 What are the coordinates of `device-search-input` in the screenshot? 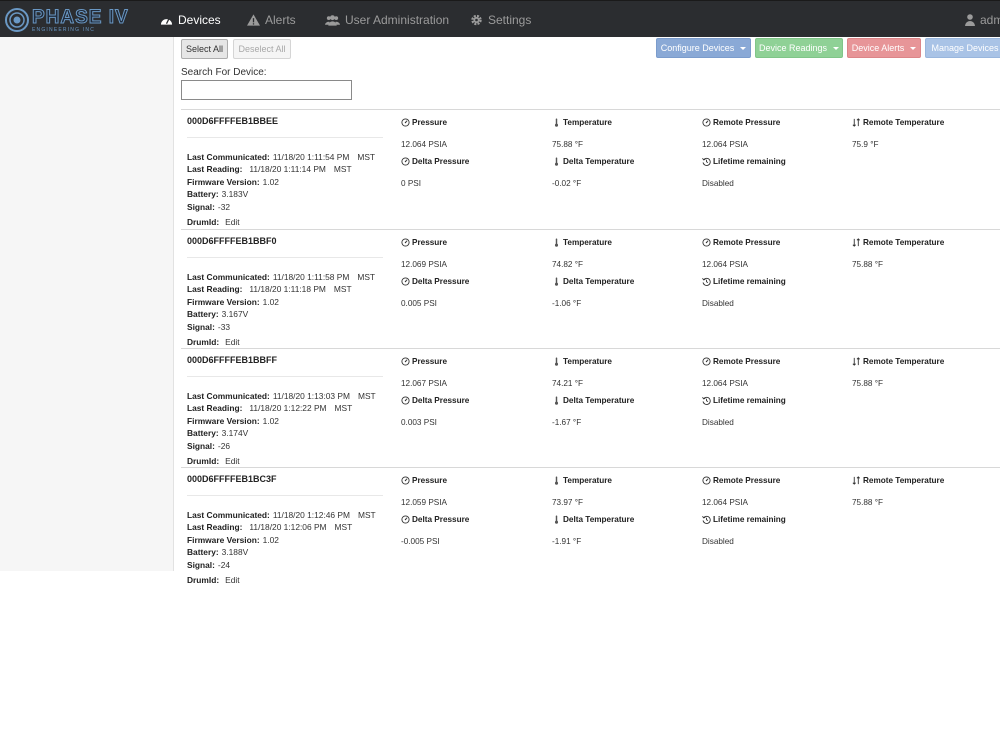 It's located at (266, 90).